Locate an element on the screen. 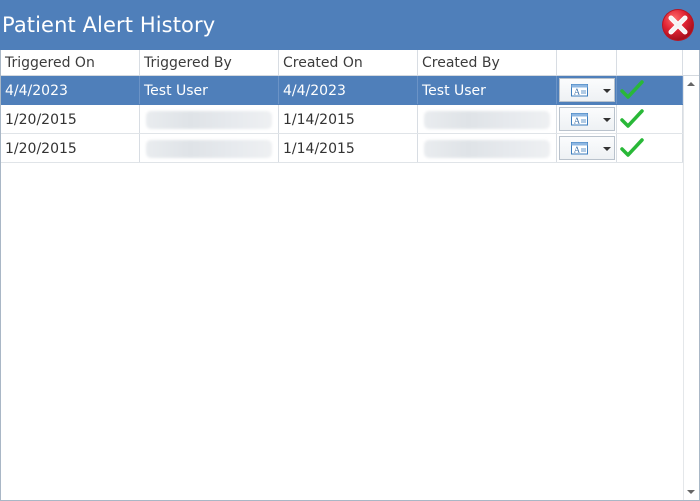 The height and width of the screenshot is (501, 700). column-header-created-on: Created On is located at coordinates (348, 62).